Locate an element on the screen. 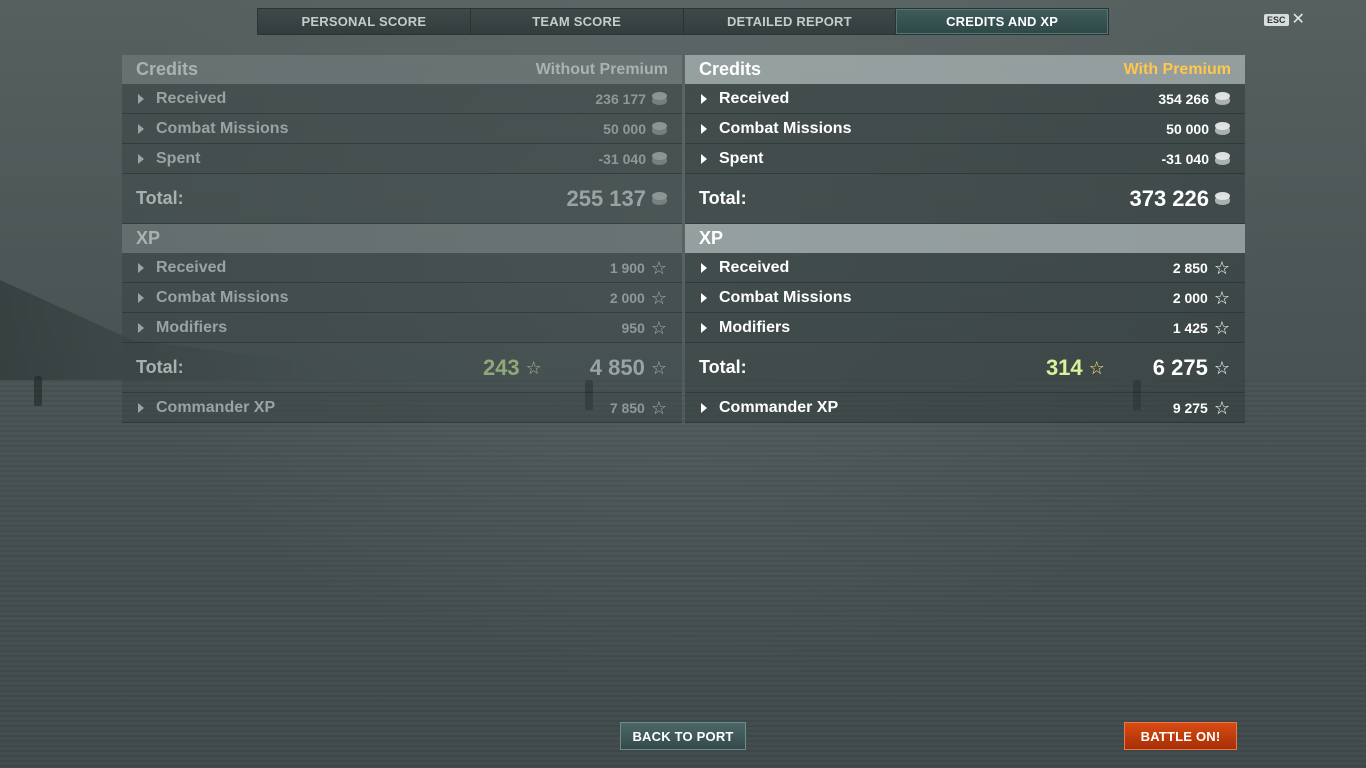  tab-credits-and-xp: CREDITS AND XP is located at coordinates (1002, 21).